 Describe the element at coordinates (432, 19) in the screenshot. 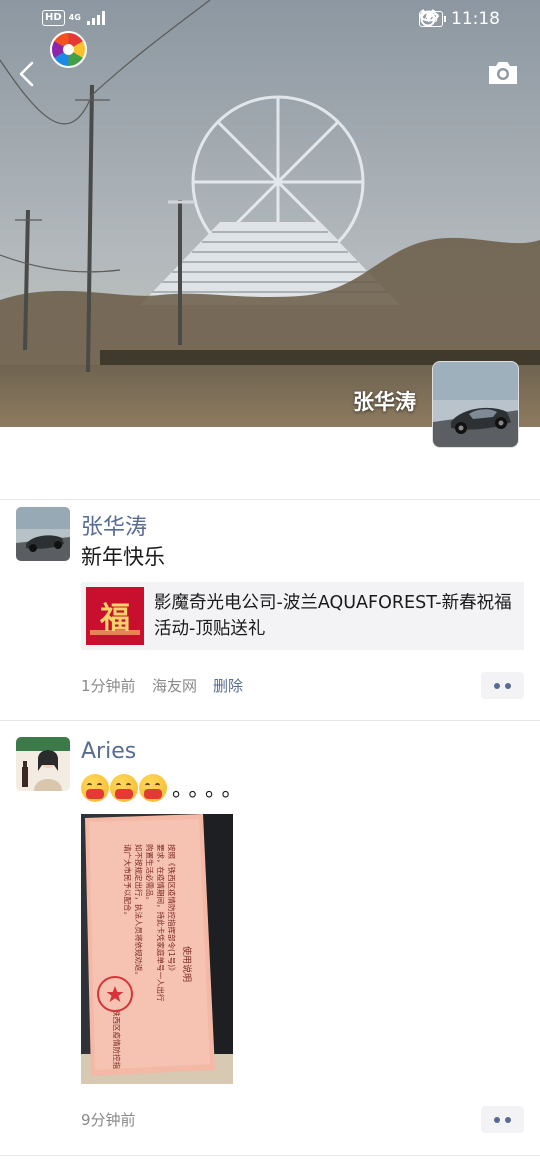

I see `battery-indicator: 48` at that location.